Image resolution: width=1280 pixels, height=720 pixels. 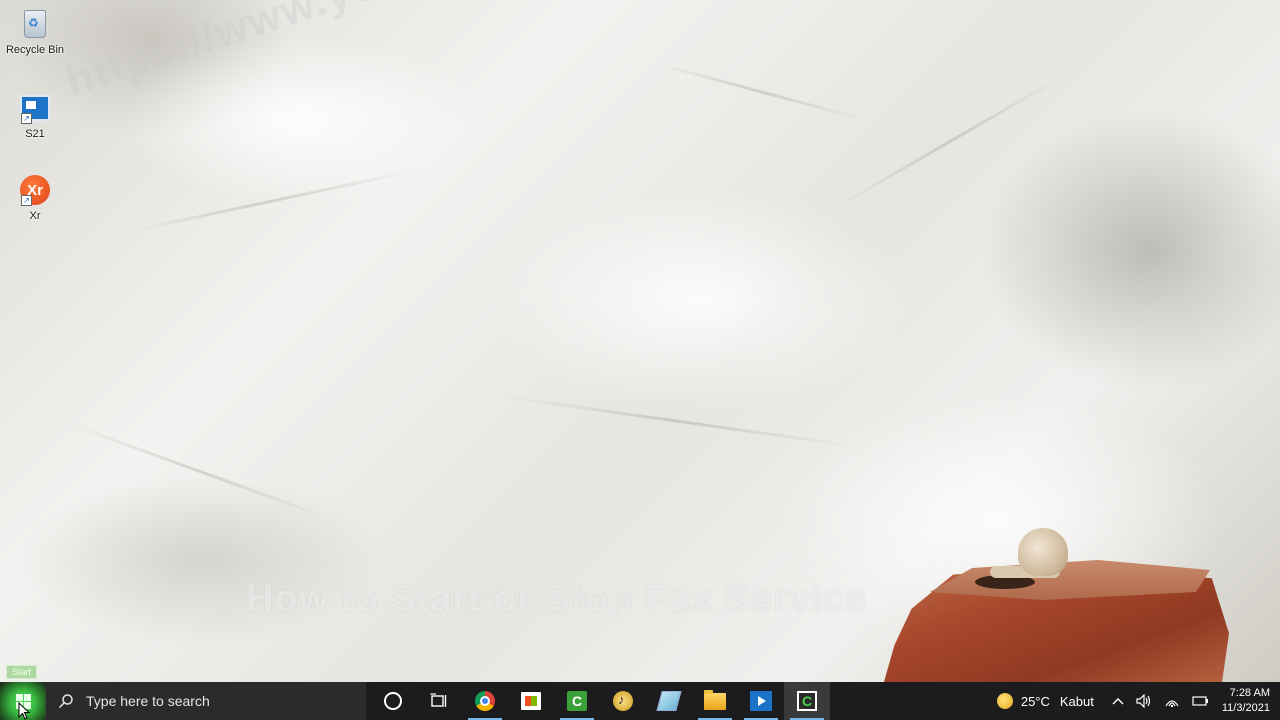 I want to click on cortana-circle-icon, so click(x=393, y=701).